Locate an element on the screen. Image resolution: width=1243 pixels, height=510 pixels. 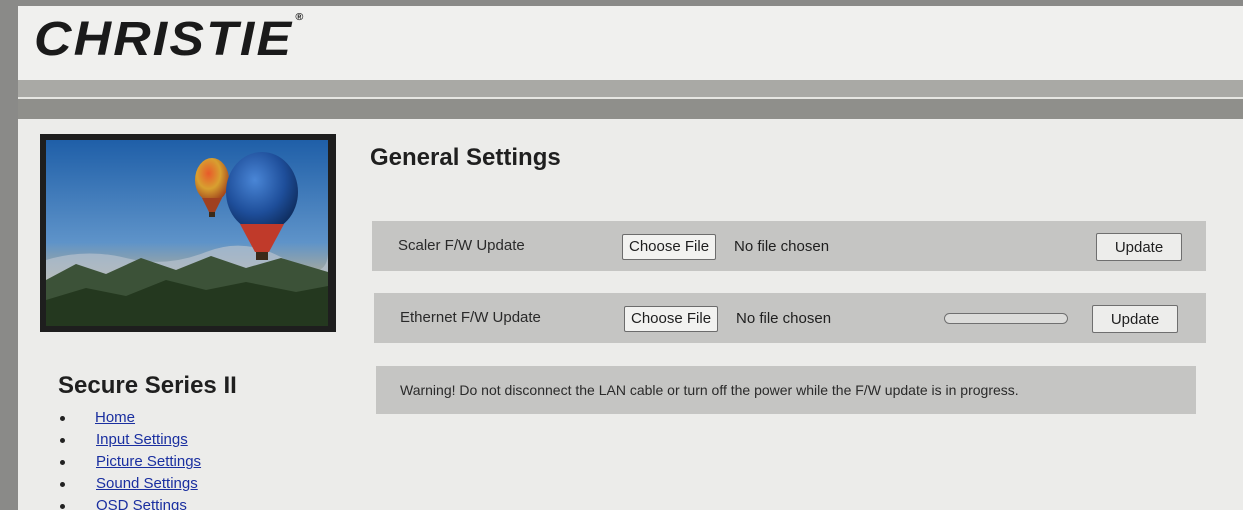
header: CHRISTIE ® is located at coordinates (630, 43).